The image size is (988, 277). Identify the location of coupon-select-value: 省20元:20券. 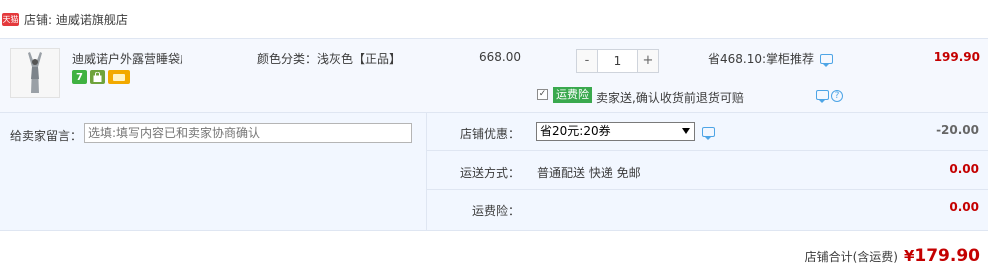
(575, 131).